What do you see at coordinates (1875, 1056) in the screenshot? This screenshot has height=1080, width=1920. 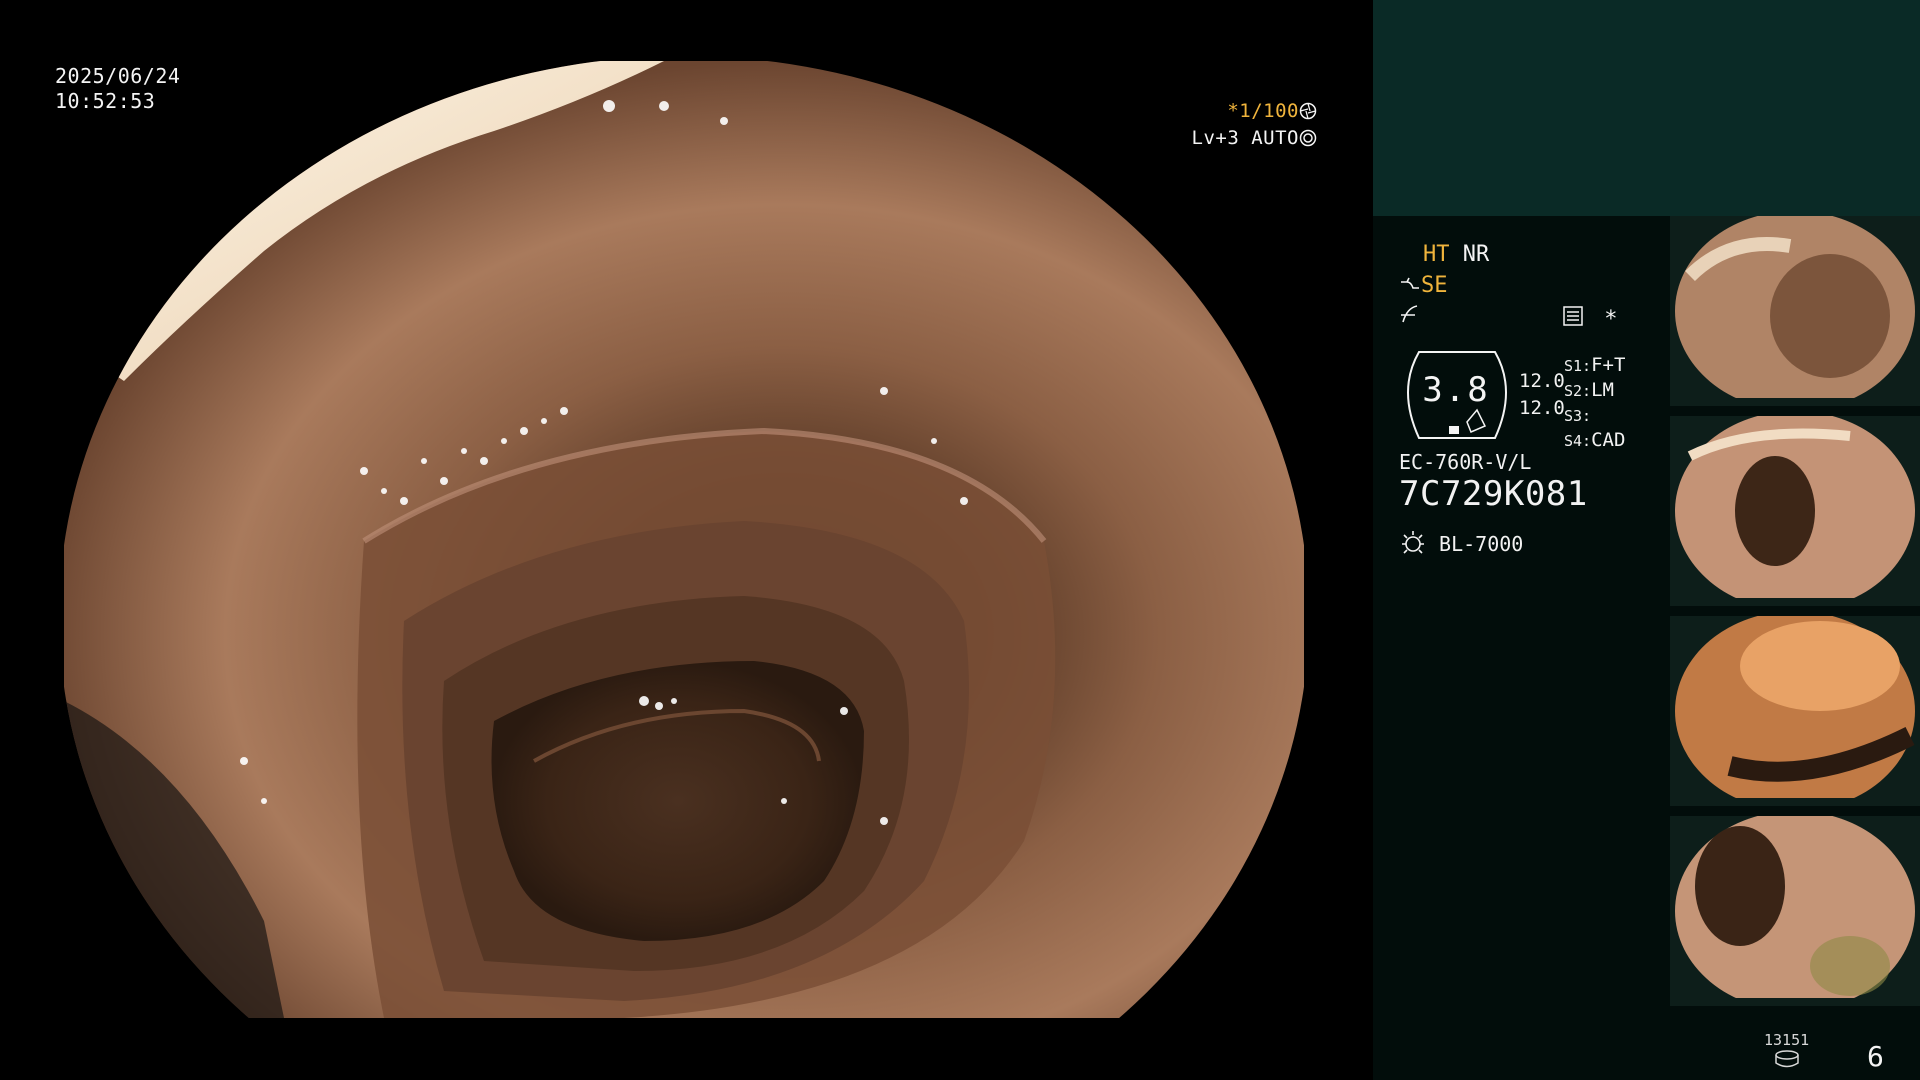 I see `captured-count: 6` at bounding box center [1875, 1056].